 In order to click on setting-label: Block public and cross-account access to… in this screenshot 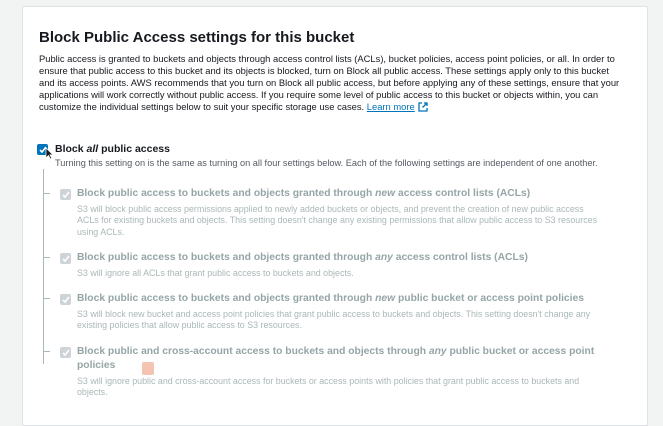, I will do `click(335, 359)`.